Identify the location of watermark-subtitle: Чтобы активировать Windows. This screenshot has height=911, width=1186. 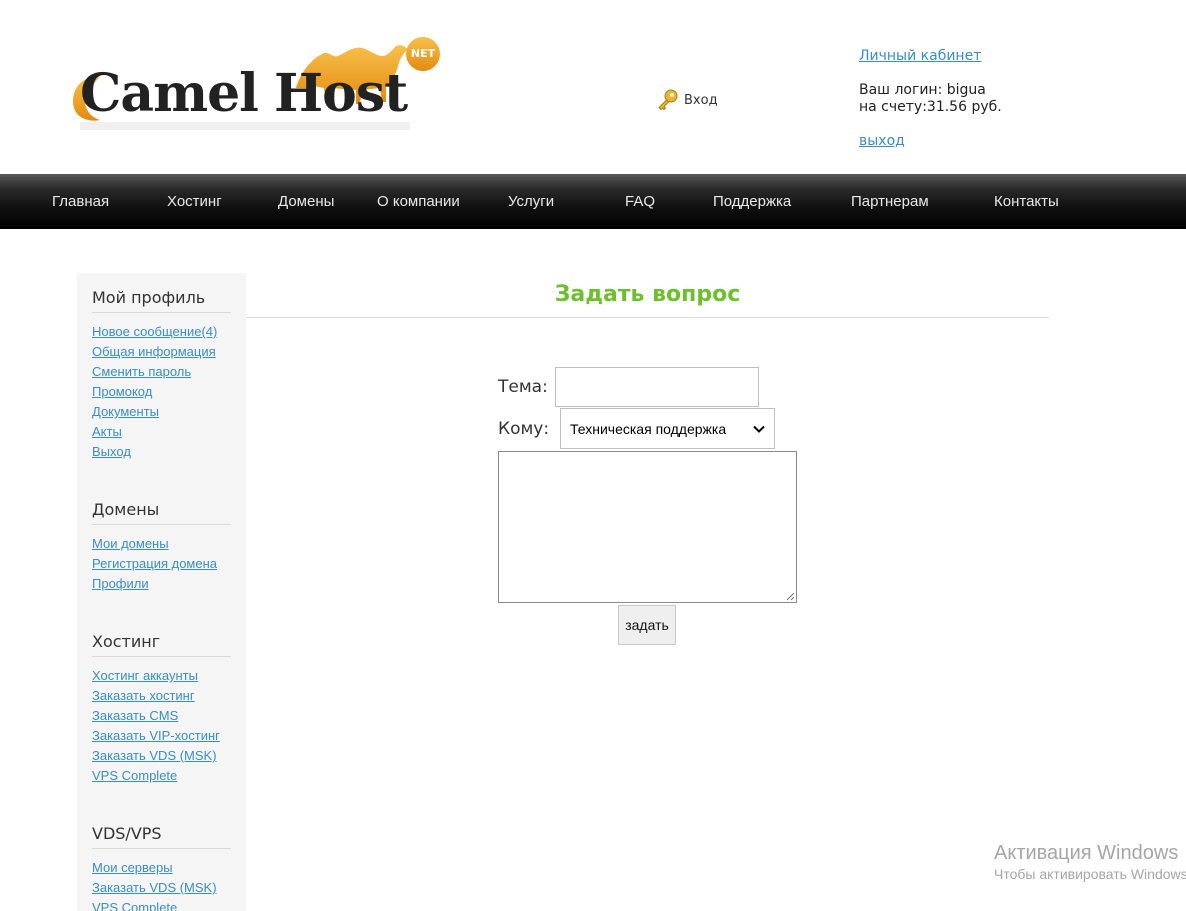
(1090, 874).